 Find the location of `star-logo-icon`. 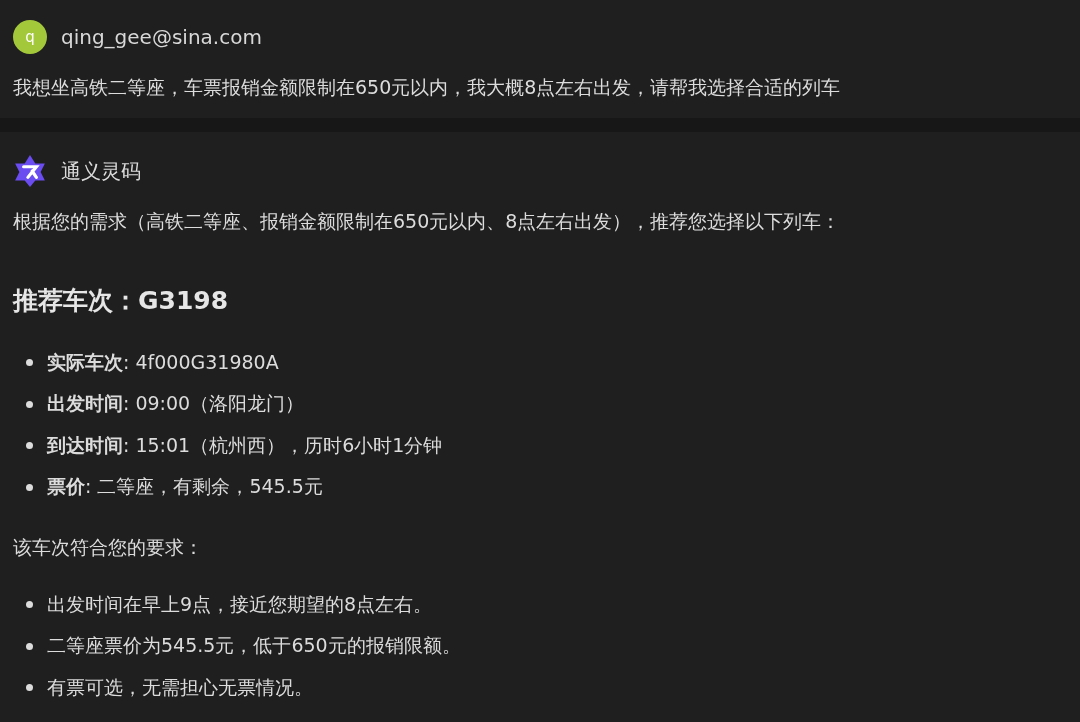

star-logo-icon is located at coordinates (30, 171).